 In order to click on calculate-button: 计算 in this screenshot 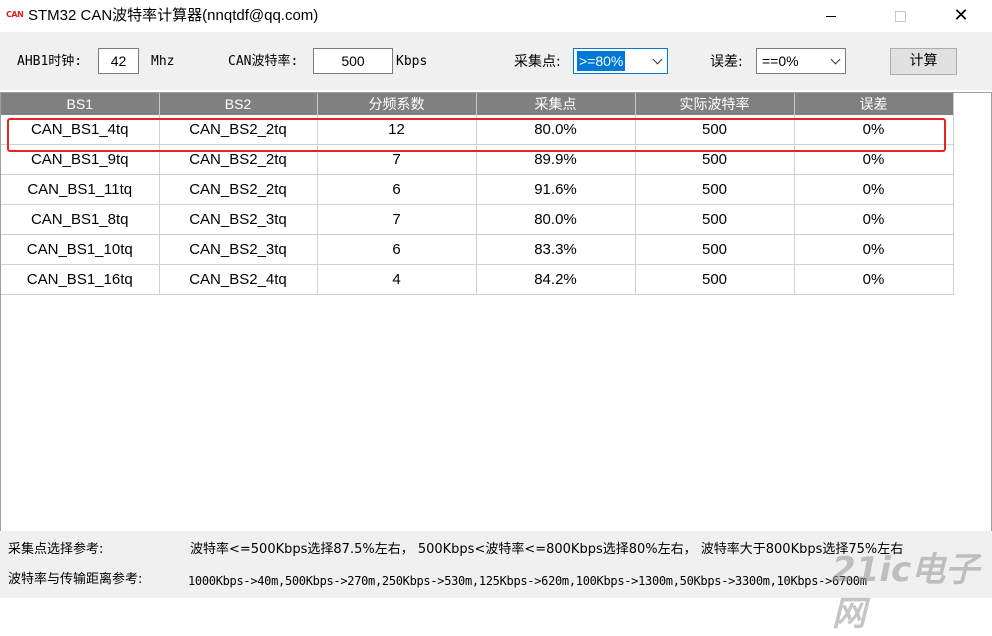, I will do `click(923, 61)`.